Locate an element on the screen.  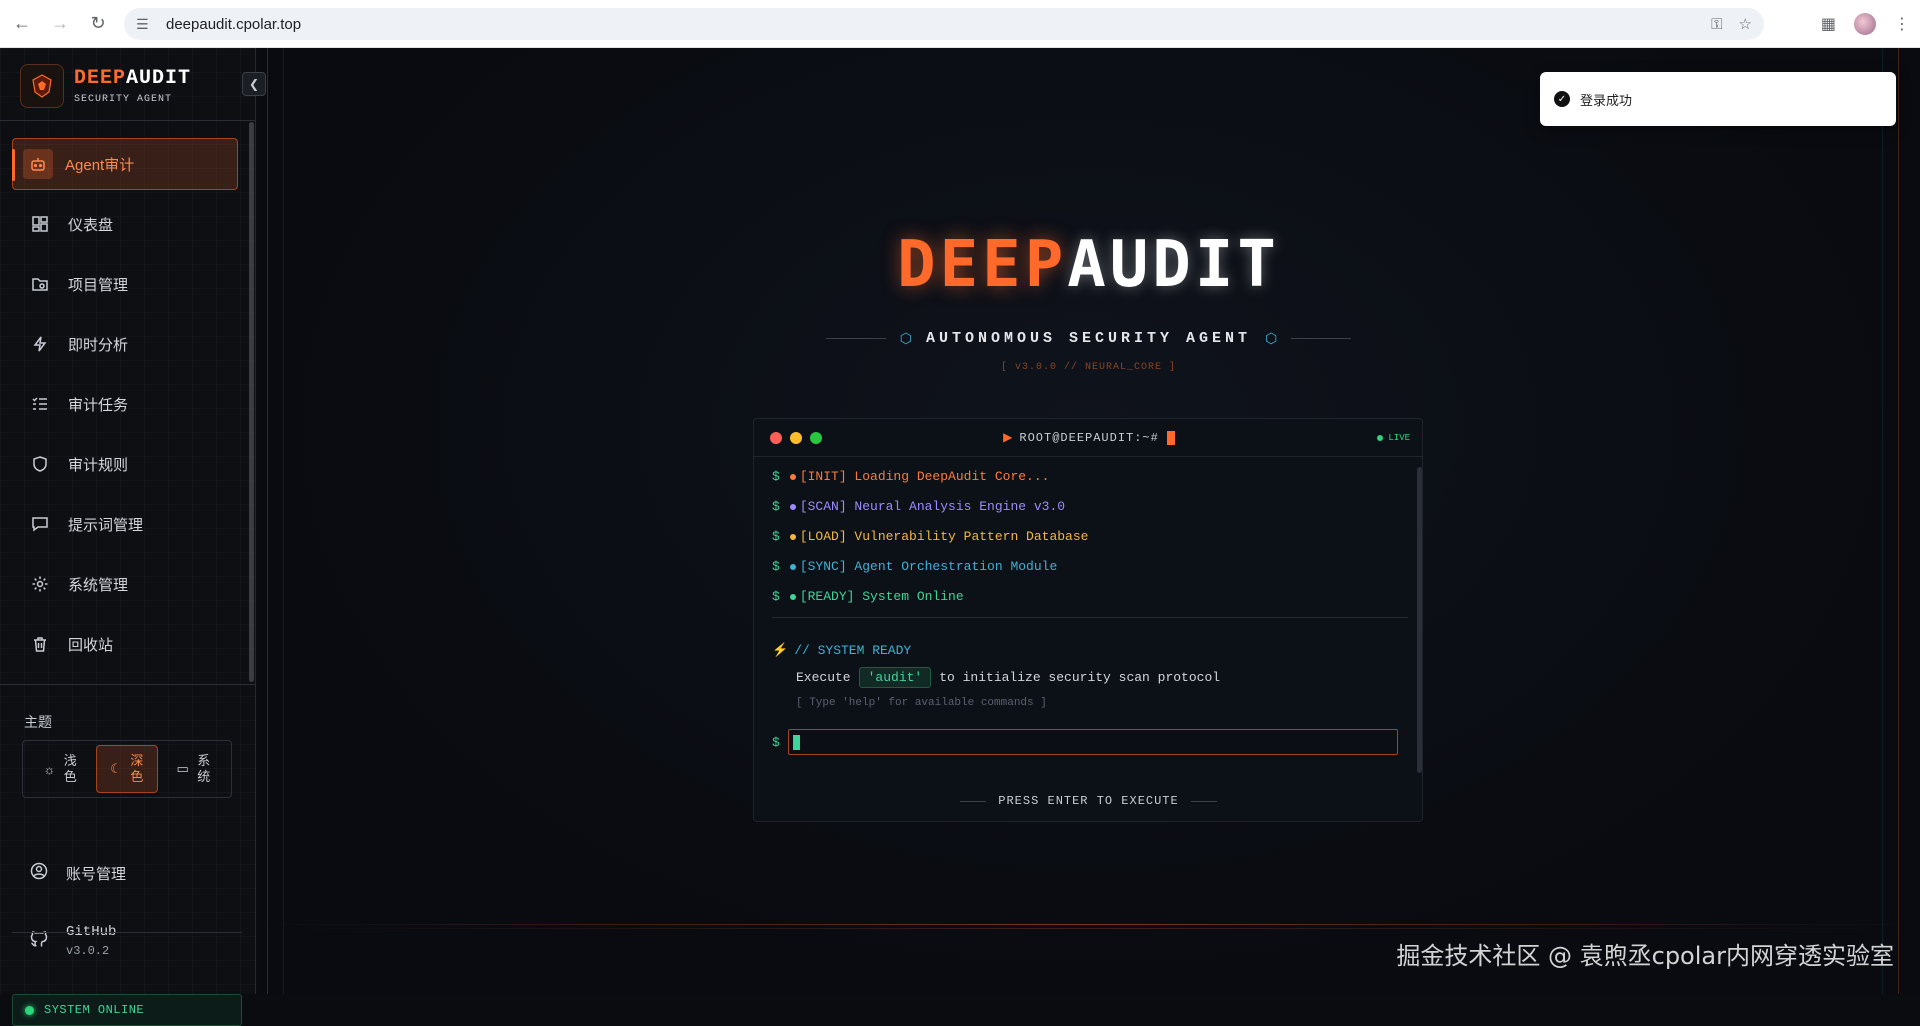
terminal-scrollbar is located at coordinates (1419, 620).